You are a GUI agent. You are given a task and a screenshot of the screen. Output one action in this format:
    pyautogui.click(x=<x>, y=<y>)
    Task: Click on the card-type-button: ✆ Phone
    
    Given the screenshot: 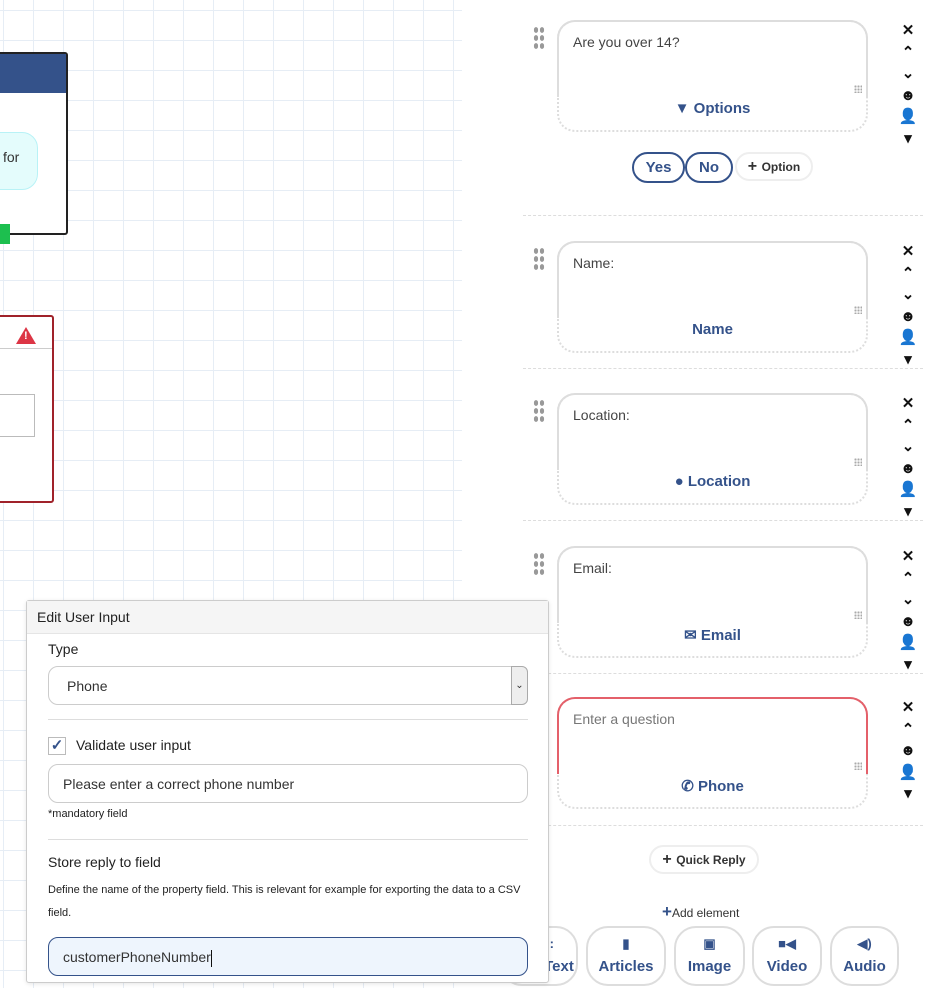 What is the action you would take?
    pyautogui.click(x=712, y=786)
    